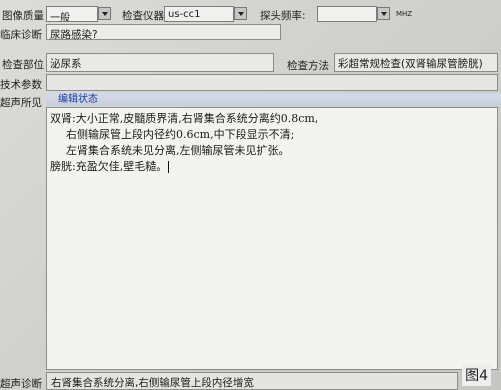  What do you see at coordinates (308, 66) in the screenshot?
I see `exam-method-label: 检查方法` at bounding box center [308, 66].